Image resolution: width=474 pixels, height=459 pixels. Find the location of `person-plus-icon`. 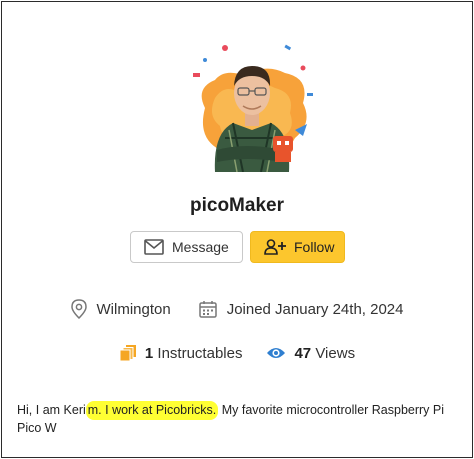

person-plus-icon is located at coordinates (275, 247).